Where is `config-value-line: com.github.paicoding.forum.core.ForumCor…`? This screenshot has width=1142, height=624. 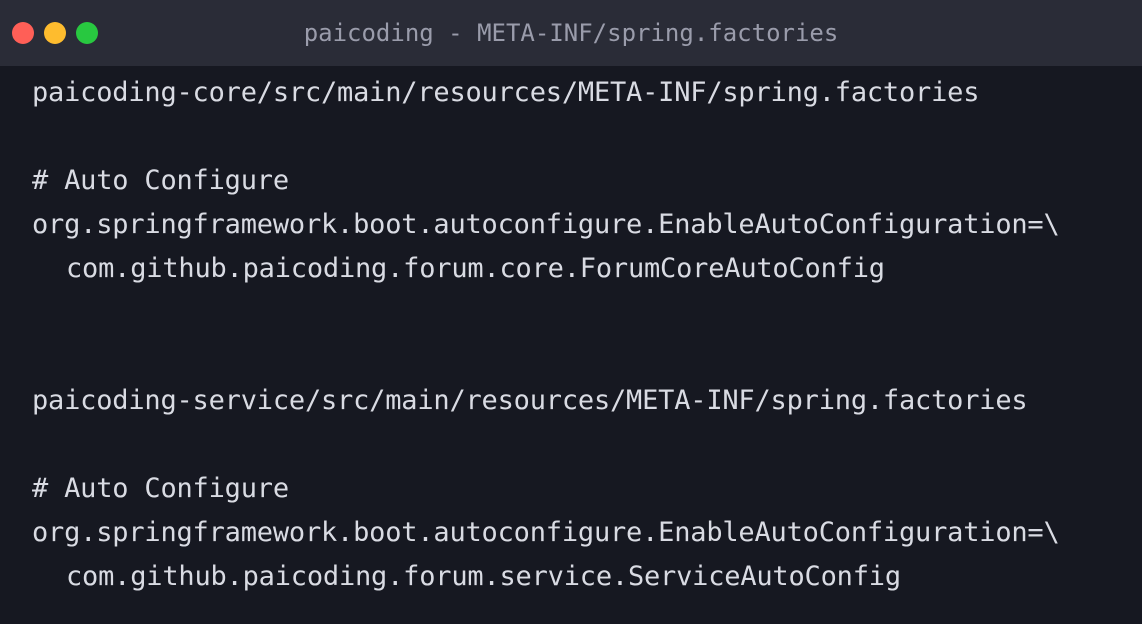 config-value-line: com.github.paicoding.forum.core.ForumCor… is located at coordinates (475, 268).